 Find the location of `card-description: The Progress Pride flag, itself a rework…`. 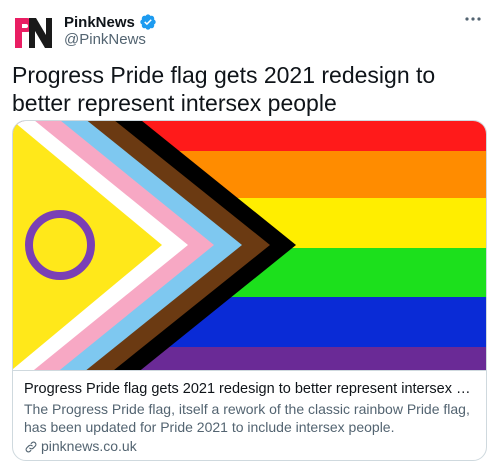

card-description: The Progress Pride flag, itself a rework… is located at coordinates (247, 418).